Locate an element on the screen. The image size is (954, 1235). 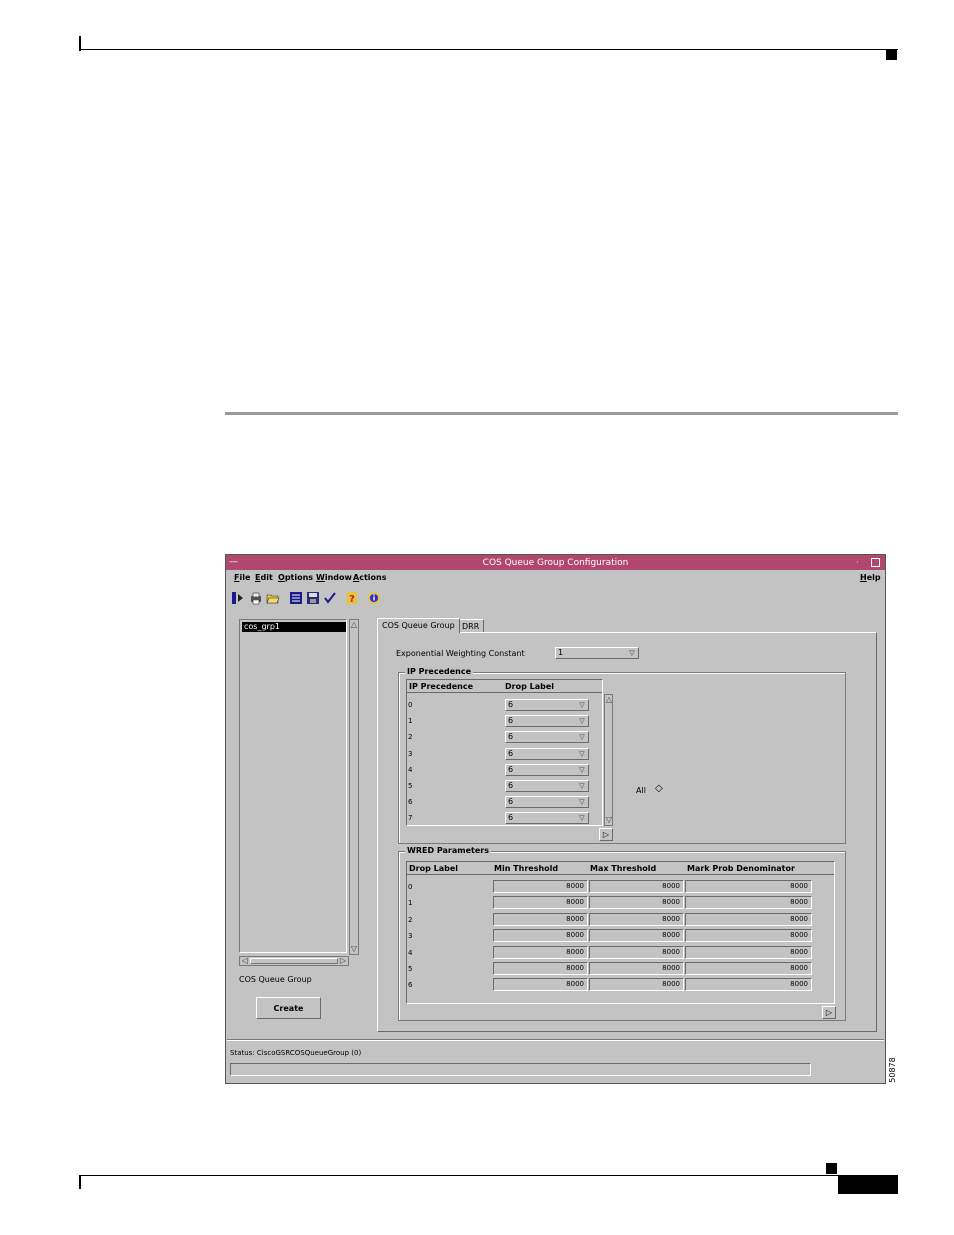
col-min-threshold: Min Threshold is located at coordinates (526, 868).